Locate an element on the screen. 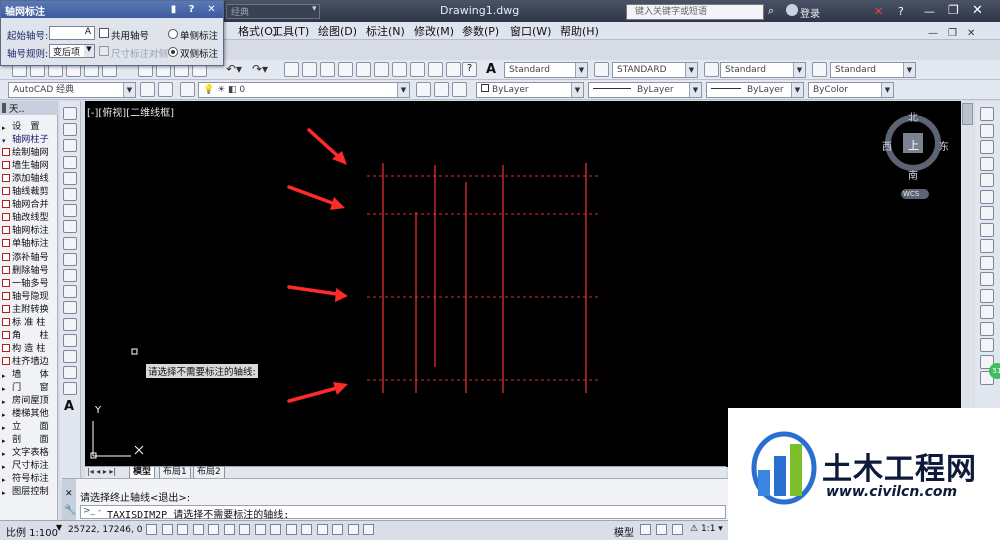 This screenshot has width=1000, height=540. offset-icon is located at coordinates (987, 163).